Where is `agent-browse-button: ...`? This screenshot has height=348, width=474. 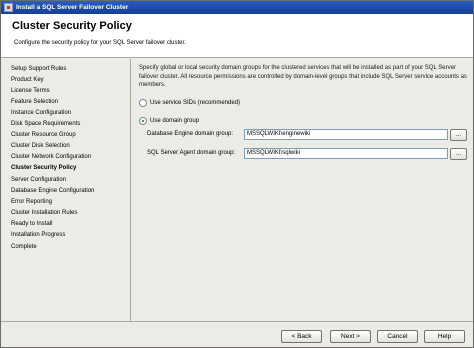 agent-browse-button: ... is located at coordinates (458, 154).